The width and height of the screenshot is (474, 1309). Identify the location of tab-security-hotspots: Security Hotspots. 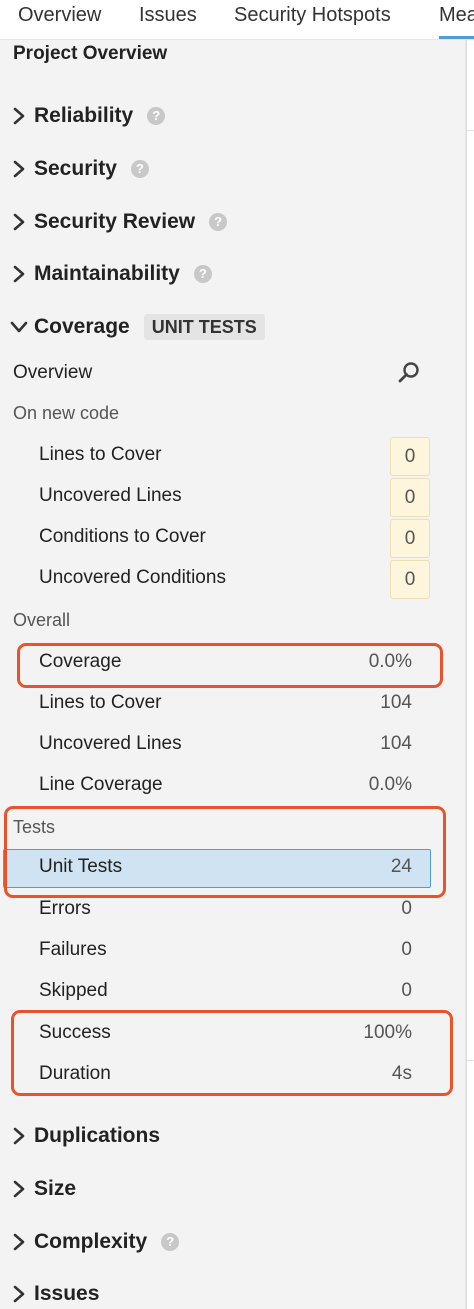
(312, 19).